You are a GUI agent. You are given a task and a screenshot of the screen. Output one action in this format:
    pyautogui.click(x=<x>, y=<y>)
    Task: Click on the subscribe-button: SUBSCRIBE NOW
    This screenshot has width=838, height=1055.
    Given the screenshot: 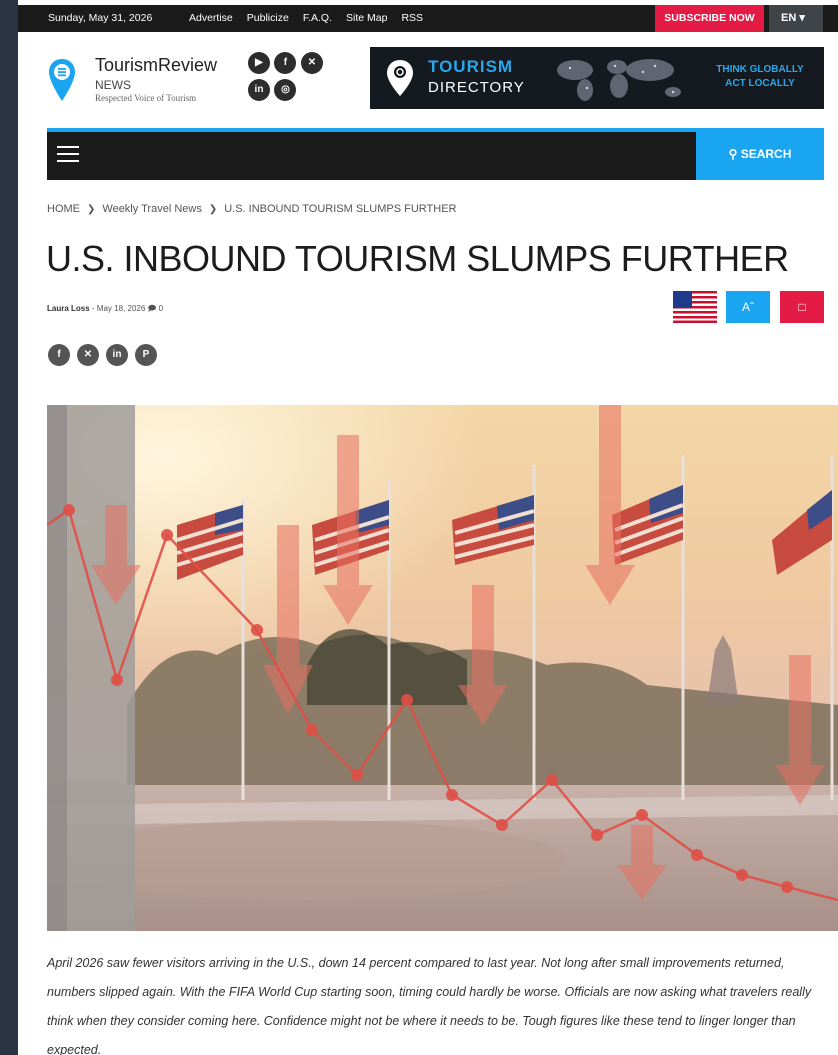 What is the action you would take?
    pyautogui.click(x=709, y=18)
    